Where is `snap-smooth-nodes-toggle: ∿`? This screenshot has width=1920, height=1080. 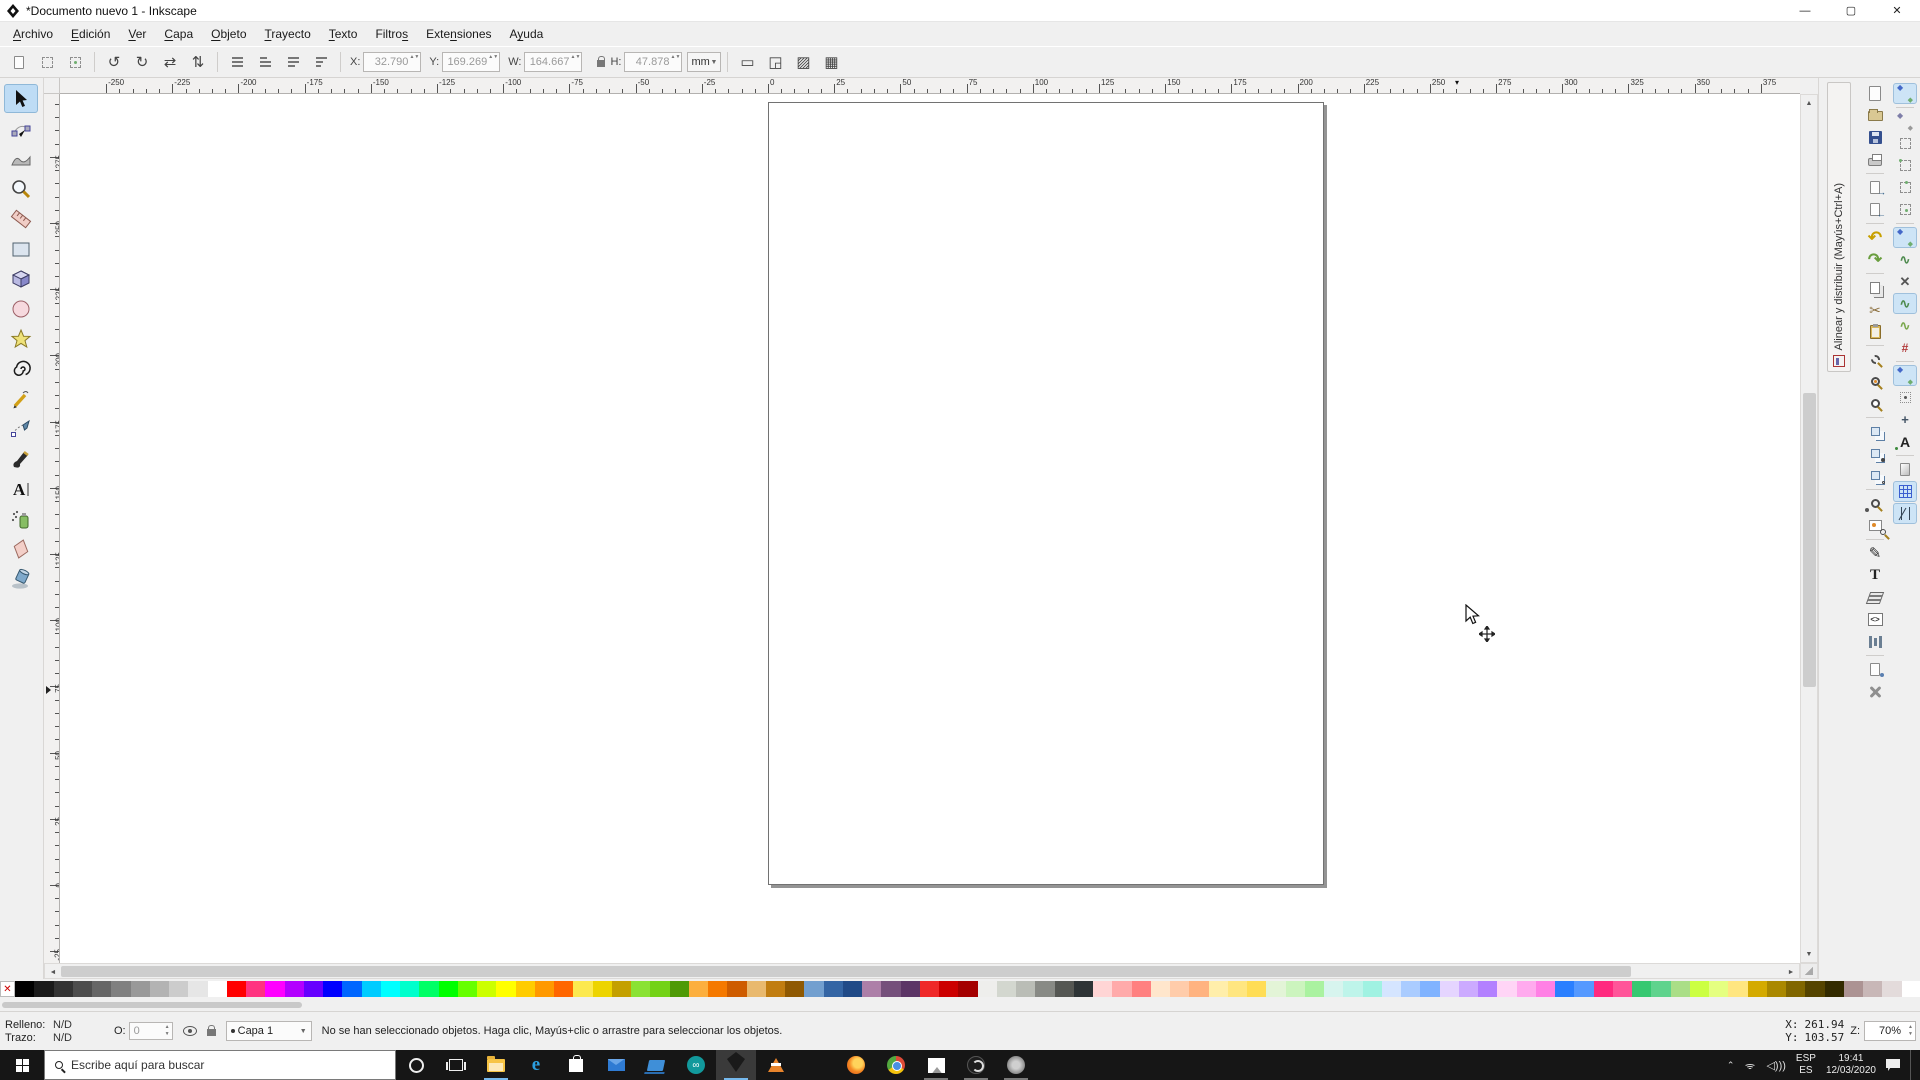 snap-smooth-nodes-toggle: ∿ is located at coordinates (1905, 325).